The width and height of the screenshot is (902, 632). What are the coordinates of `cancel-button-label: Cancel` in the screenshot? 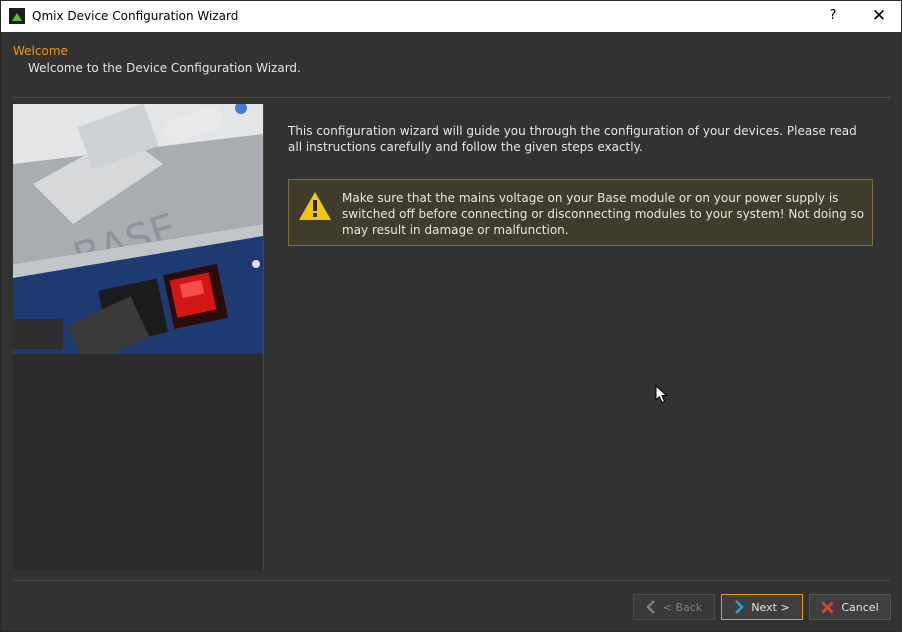 It's located at (860, 607).